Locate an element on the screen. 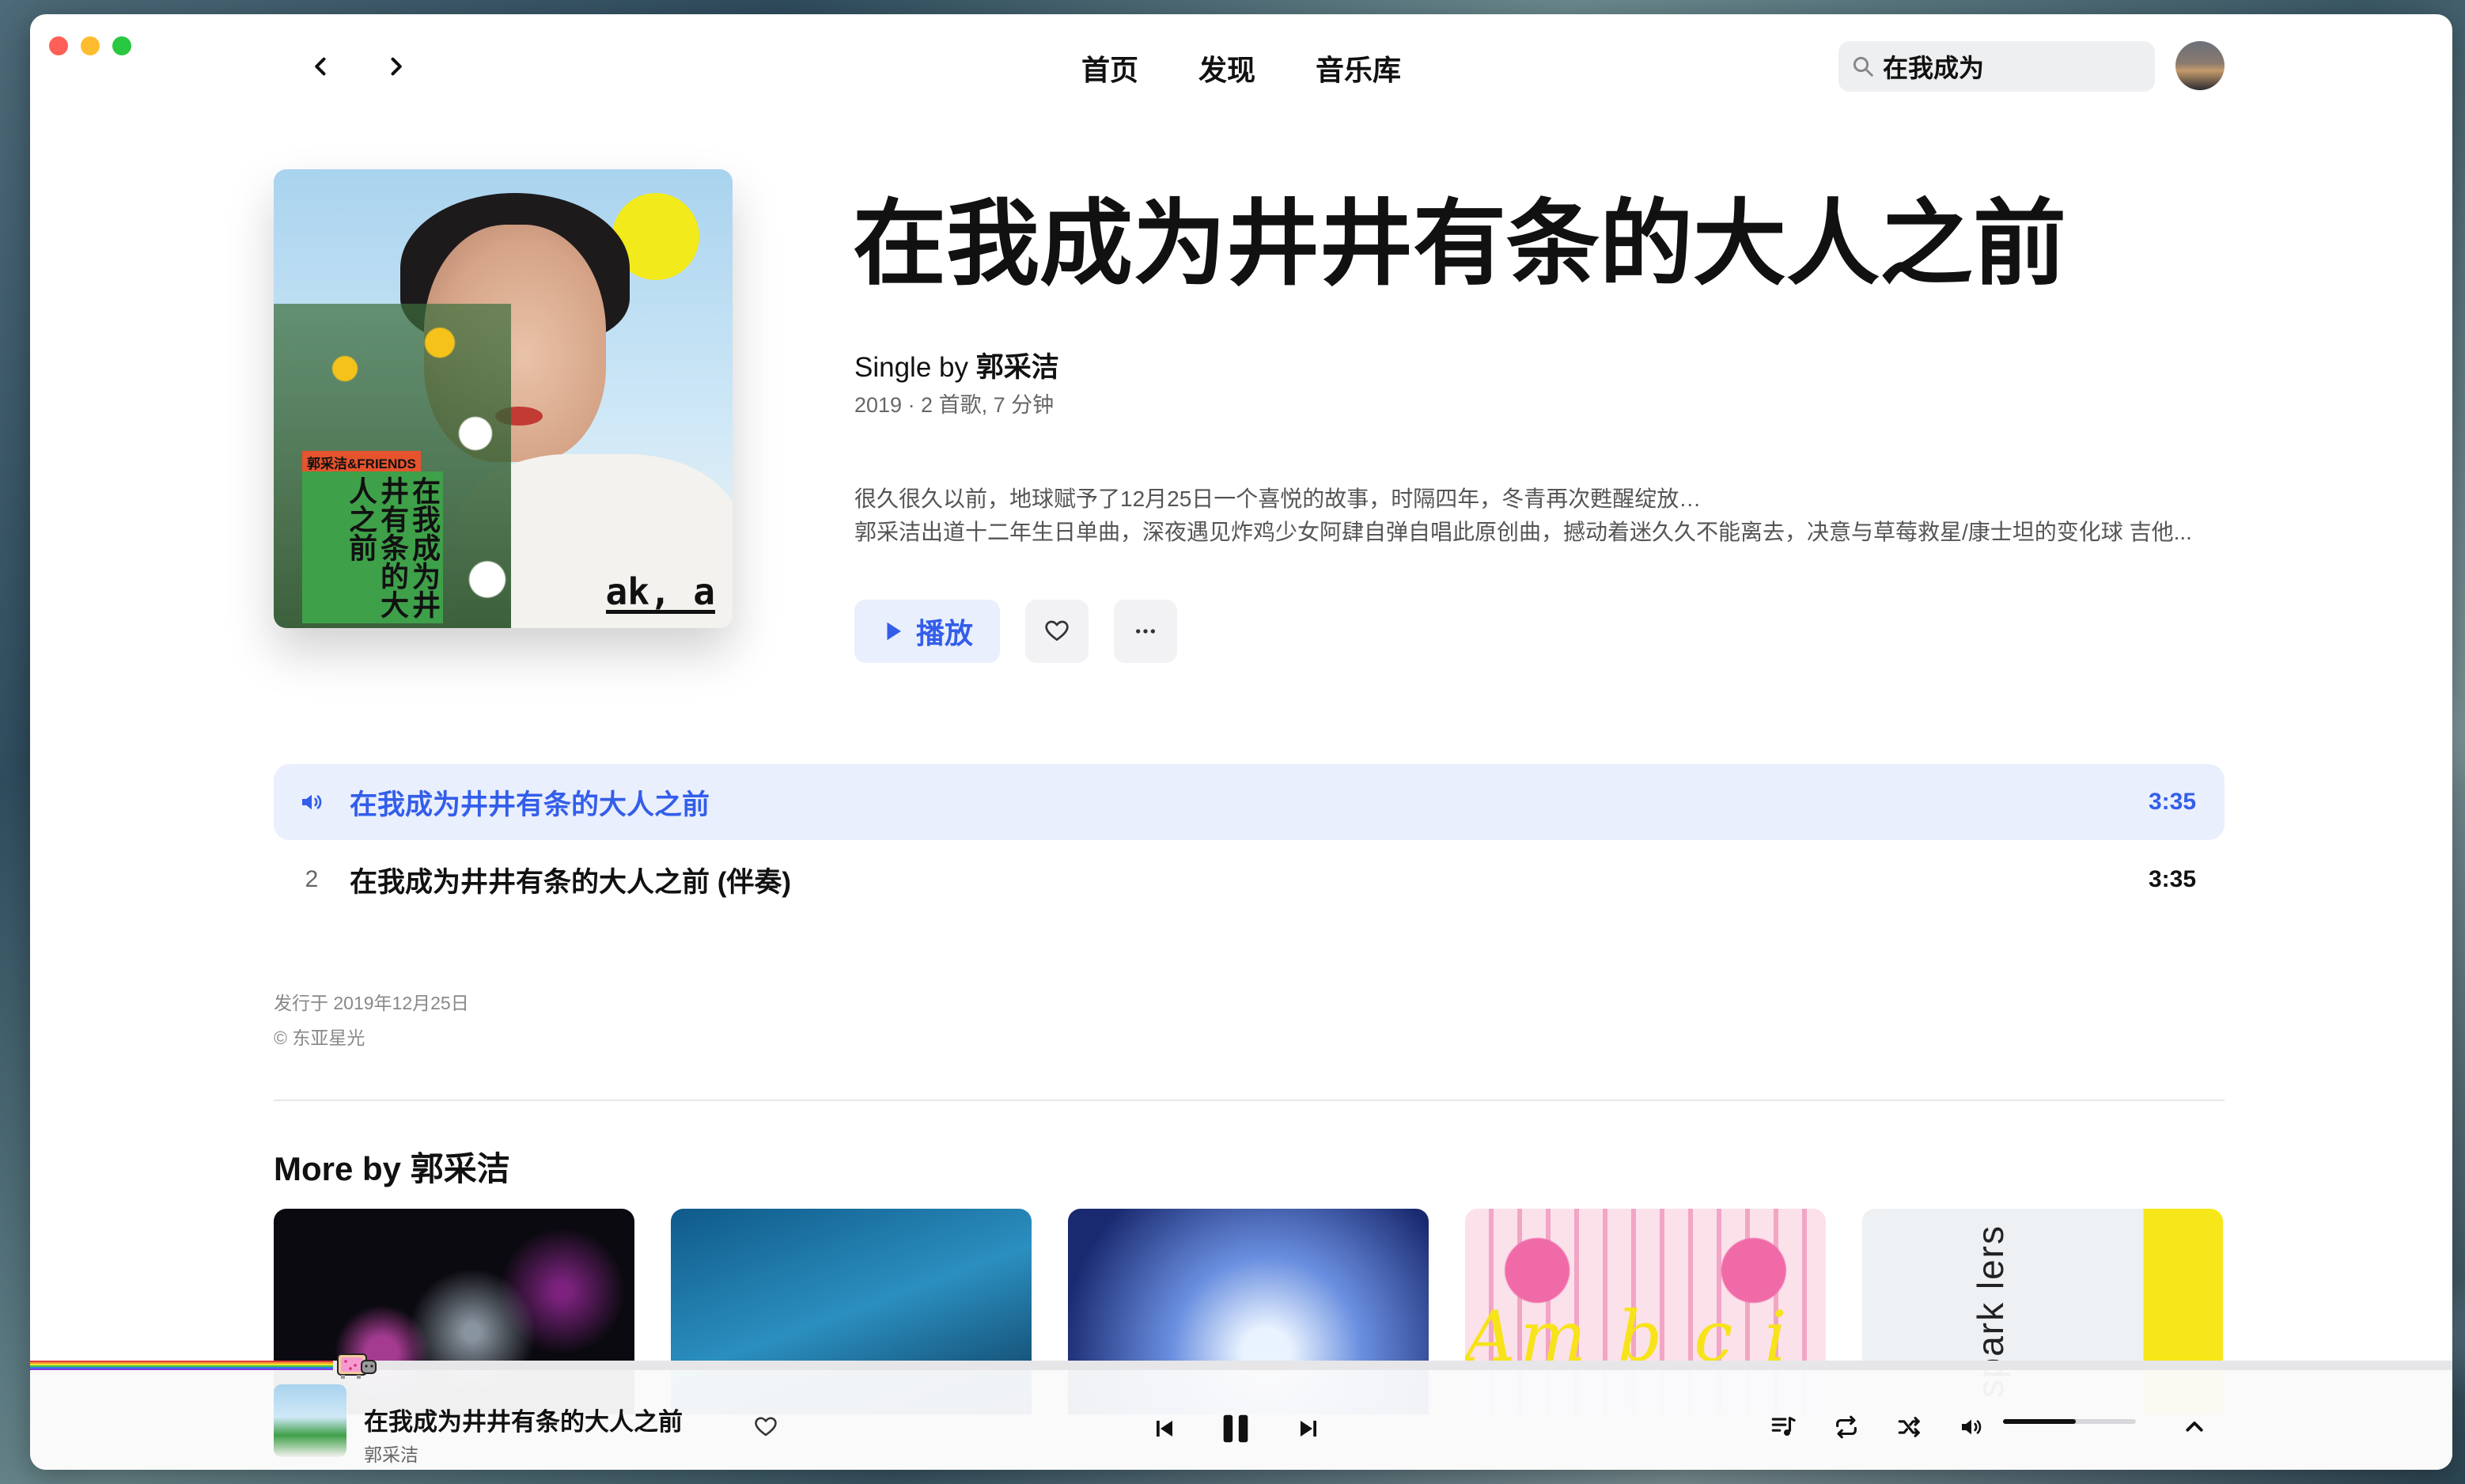 This screenshot has width=2465, height=1484. chevron-up-icon is located at coordinates (2194, 1427).